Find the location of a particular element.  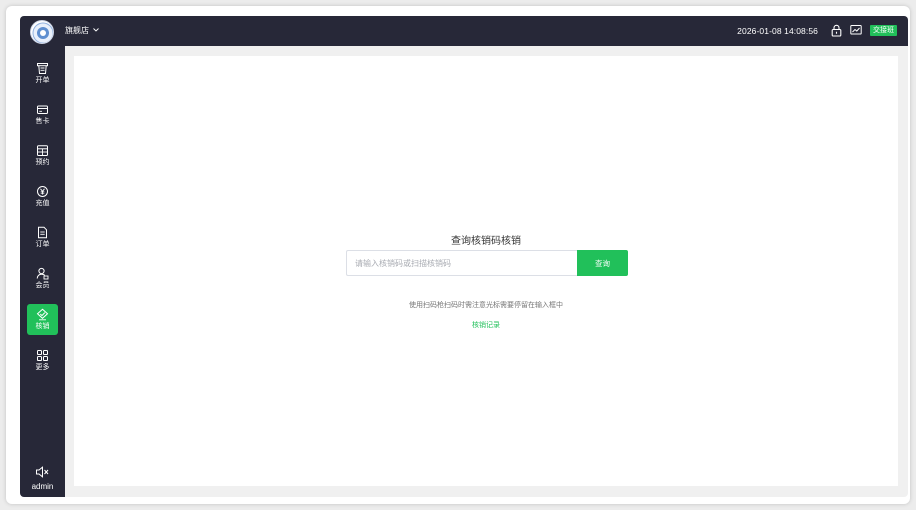

speaker-mute-icon is located at coordinates (42, 472).